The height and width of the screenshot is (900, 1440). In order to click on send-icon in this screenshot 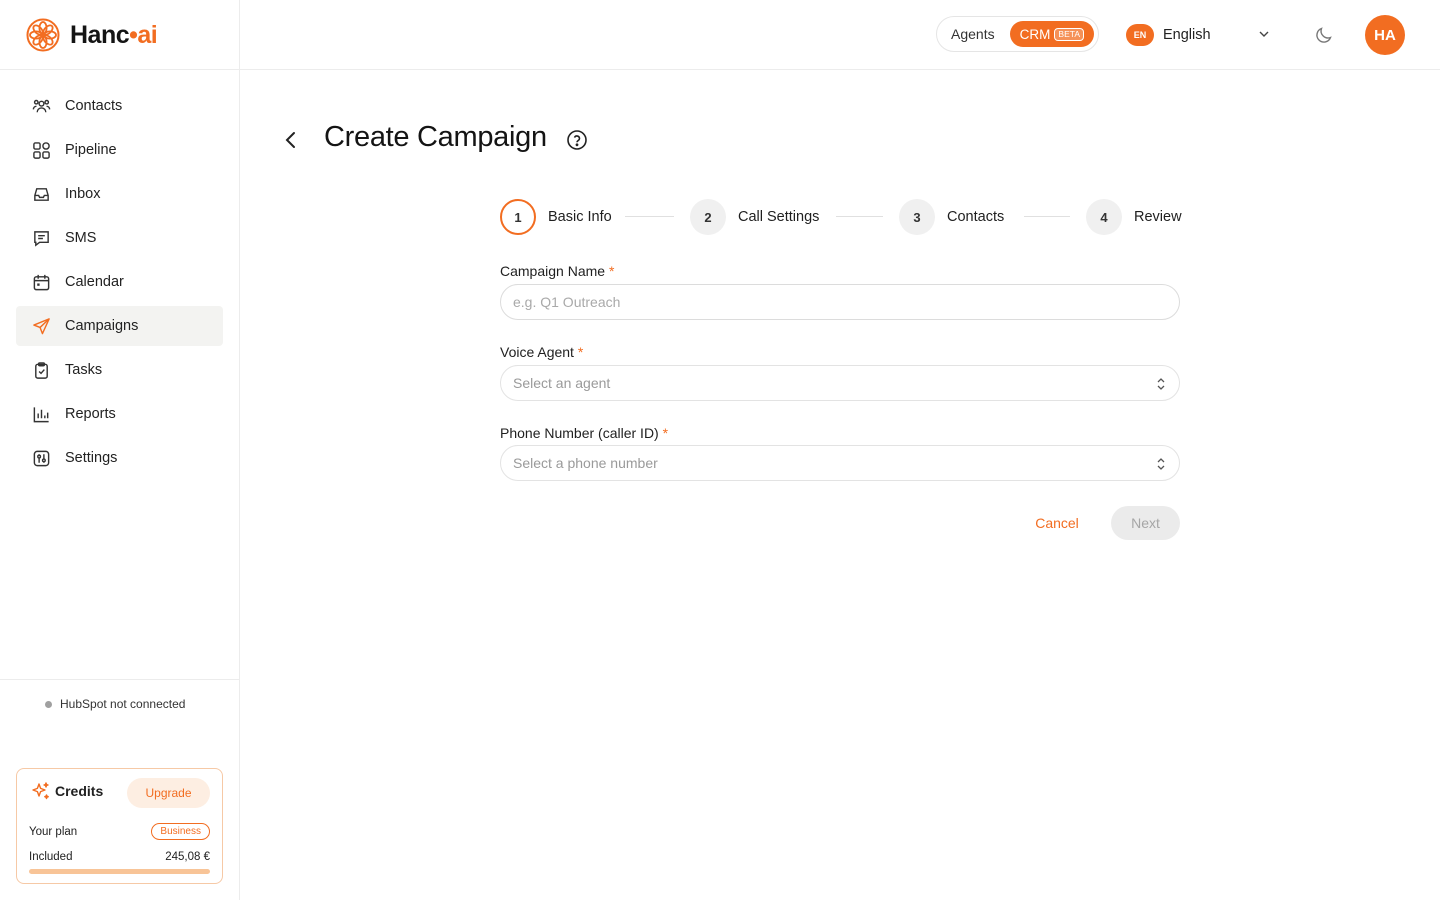, I will do `click(41, 325)`.